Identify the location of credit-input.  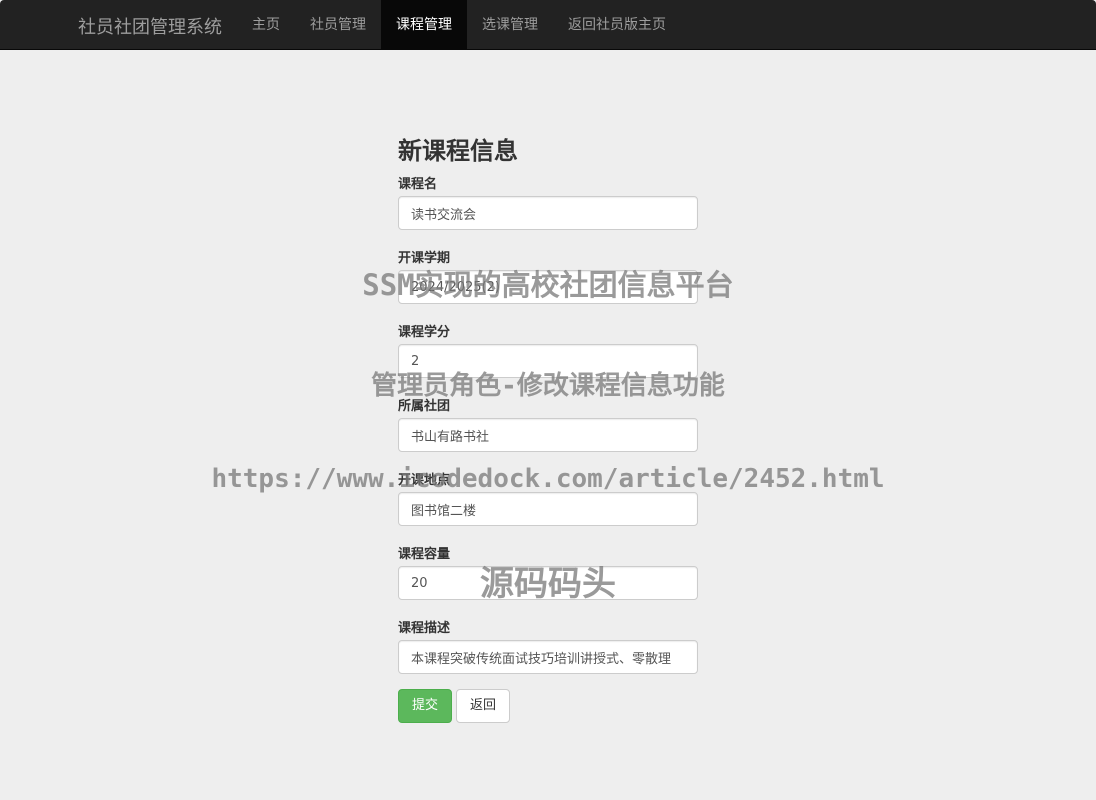
(548, 361).